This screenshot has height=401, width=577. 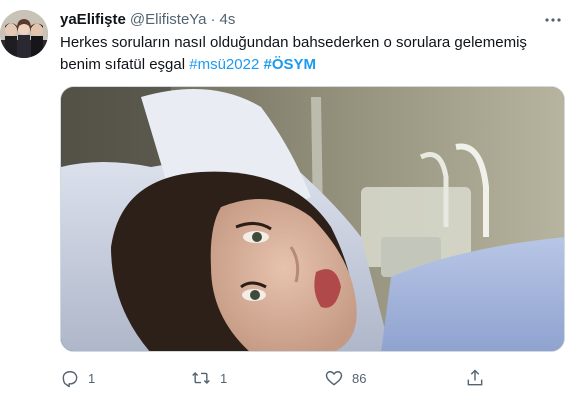 I want to click on user-handle: @ElifisteYa, so click(x=168, y=20).